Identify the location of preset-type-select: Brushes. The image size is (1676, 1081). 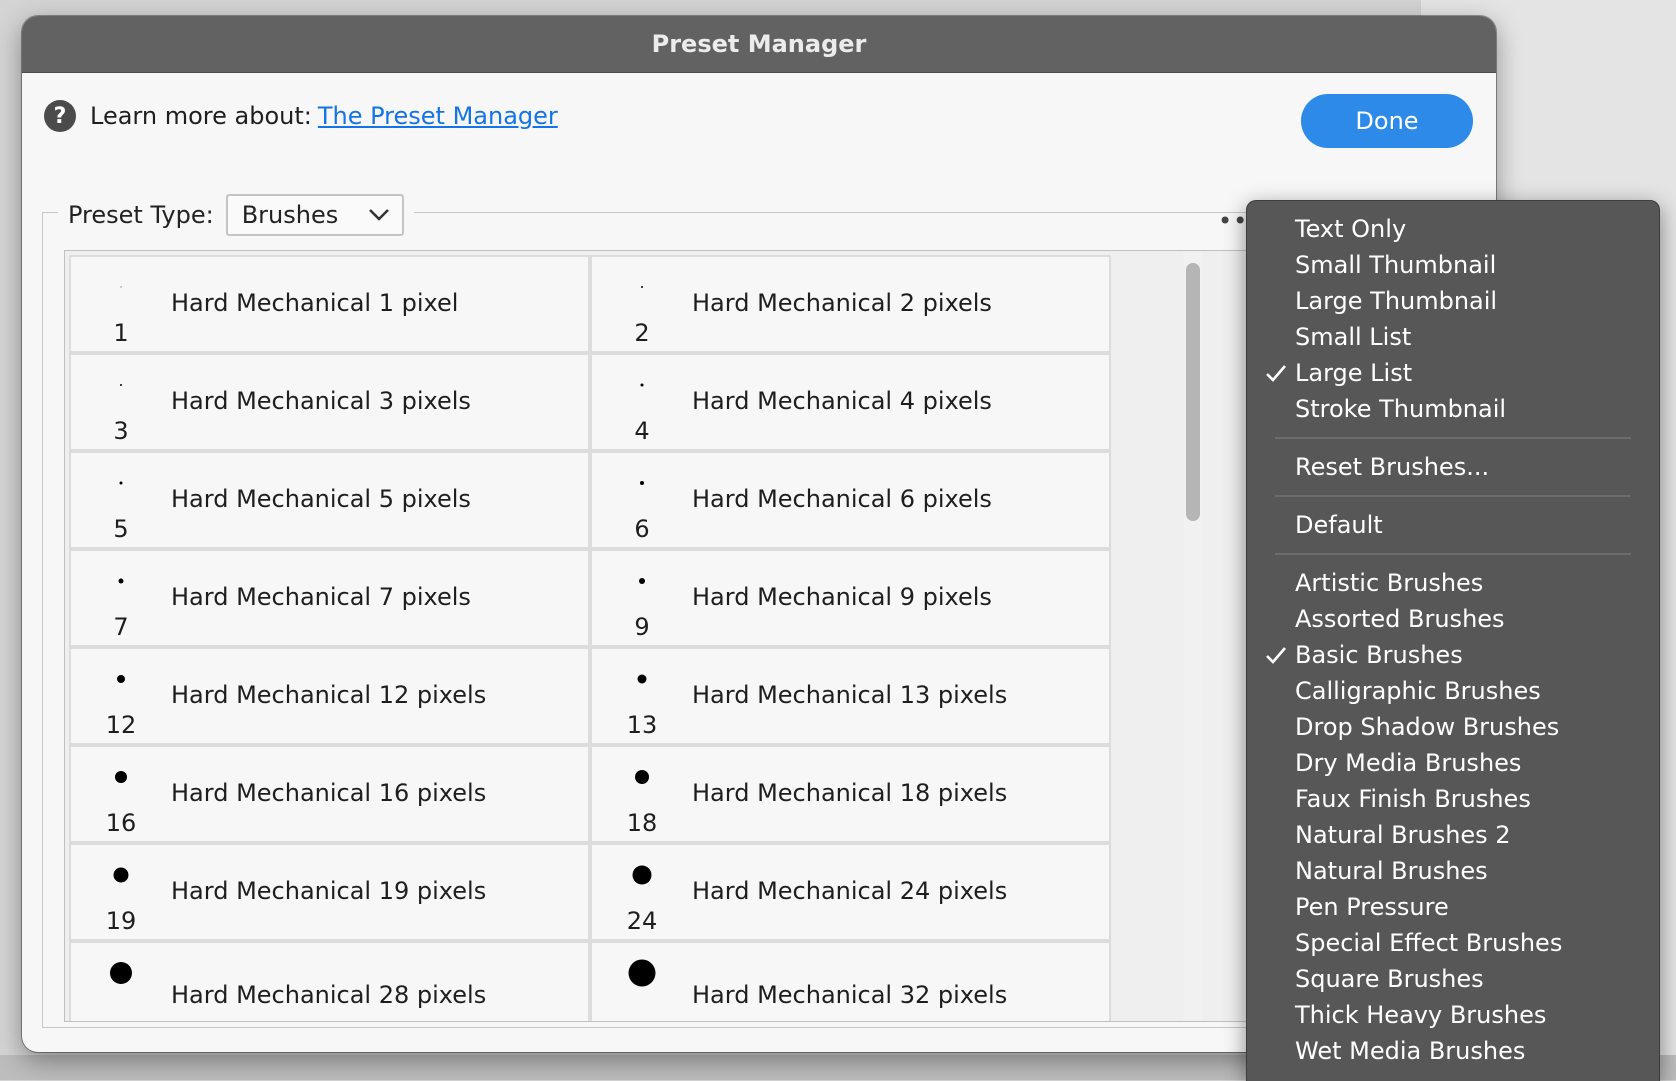
(314, 215).